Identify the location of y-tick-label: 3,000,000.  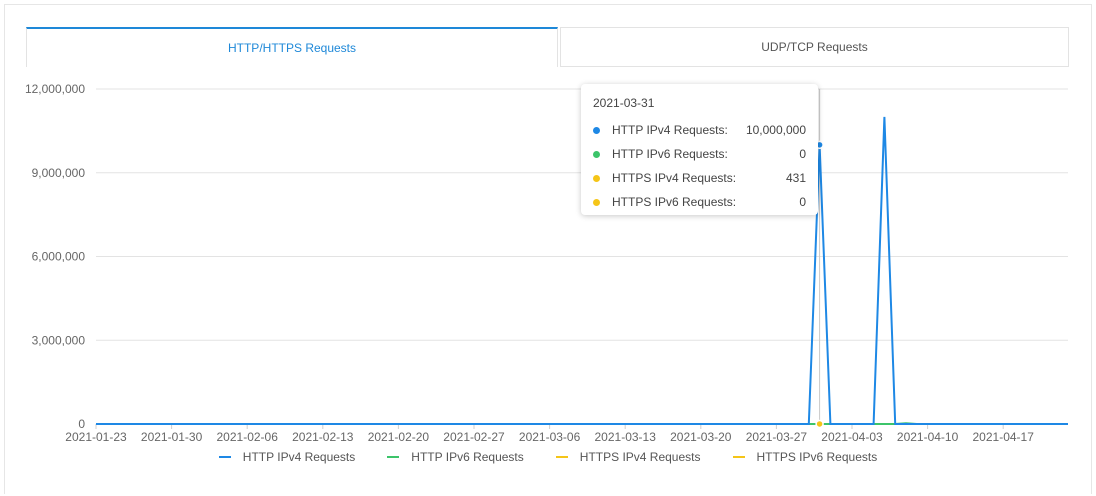
(59, 340).